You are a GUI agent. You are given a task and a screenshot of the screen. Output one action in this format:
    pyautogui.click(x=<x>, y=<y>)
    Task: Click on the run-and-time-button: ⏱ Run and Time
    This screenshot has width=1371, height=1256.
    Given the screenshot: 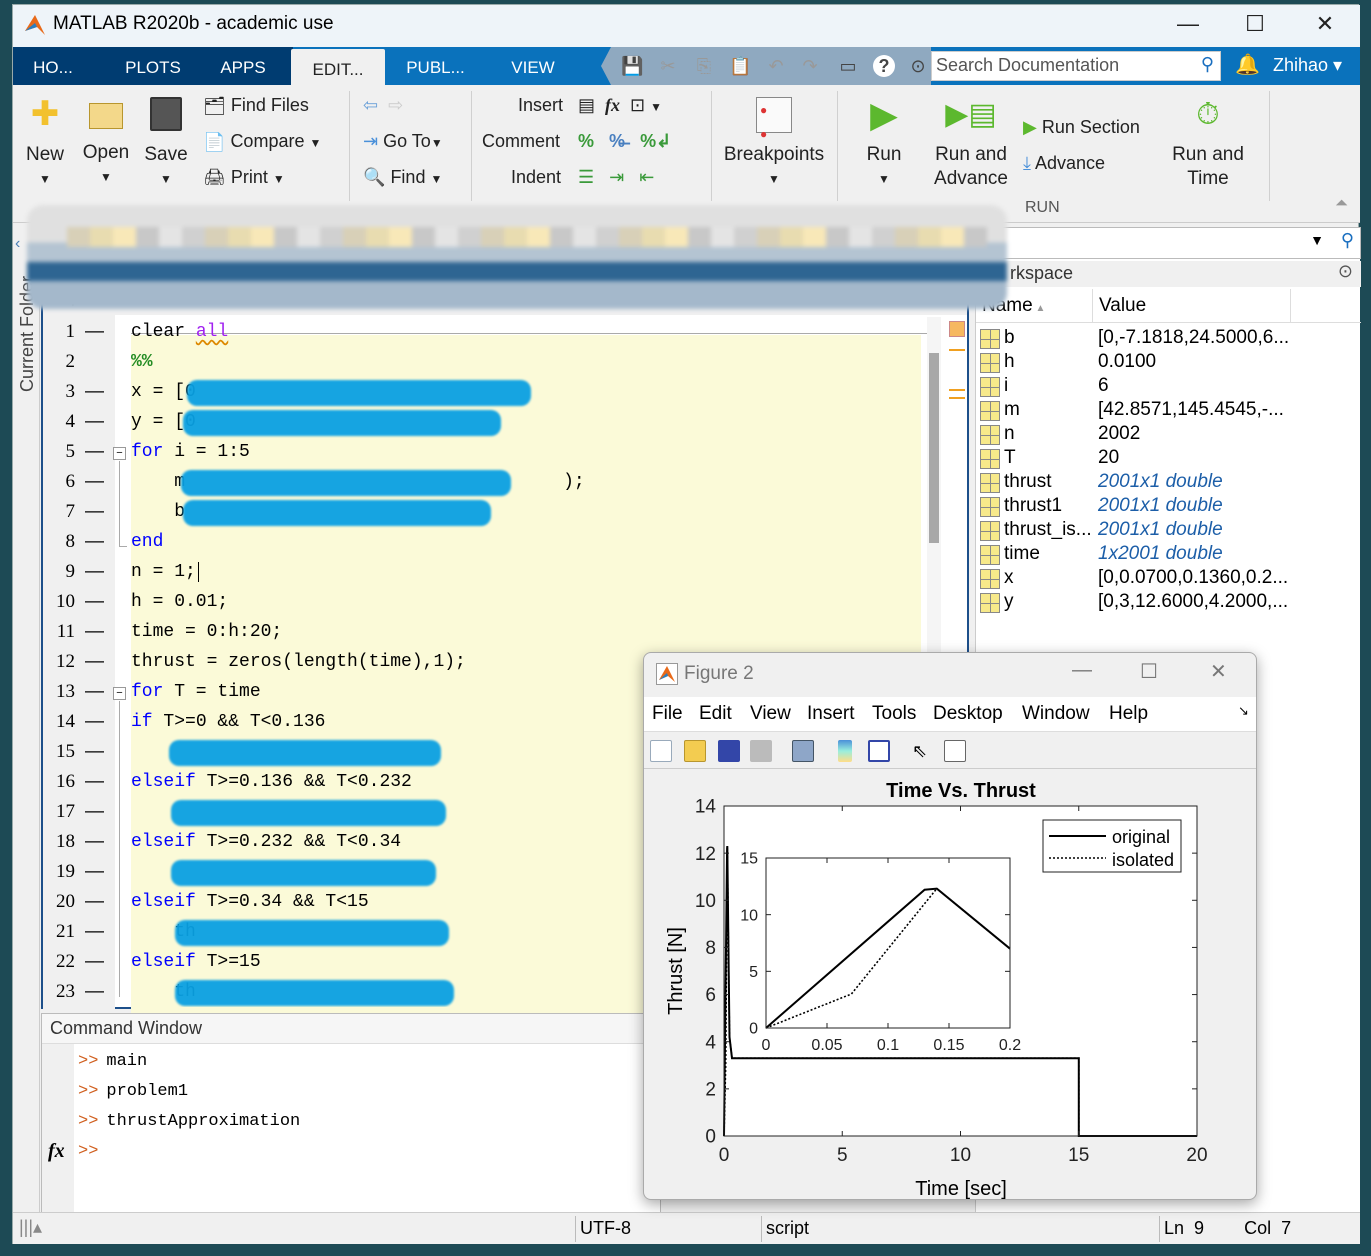 What is the action you would take?
    pyautogui.click(x=1208, y=144)
    